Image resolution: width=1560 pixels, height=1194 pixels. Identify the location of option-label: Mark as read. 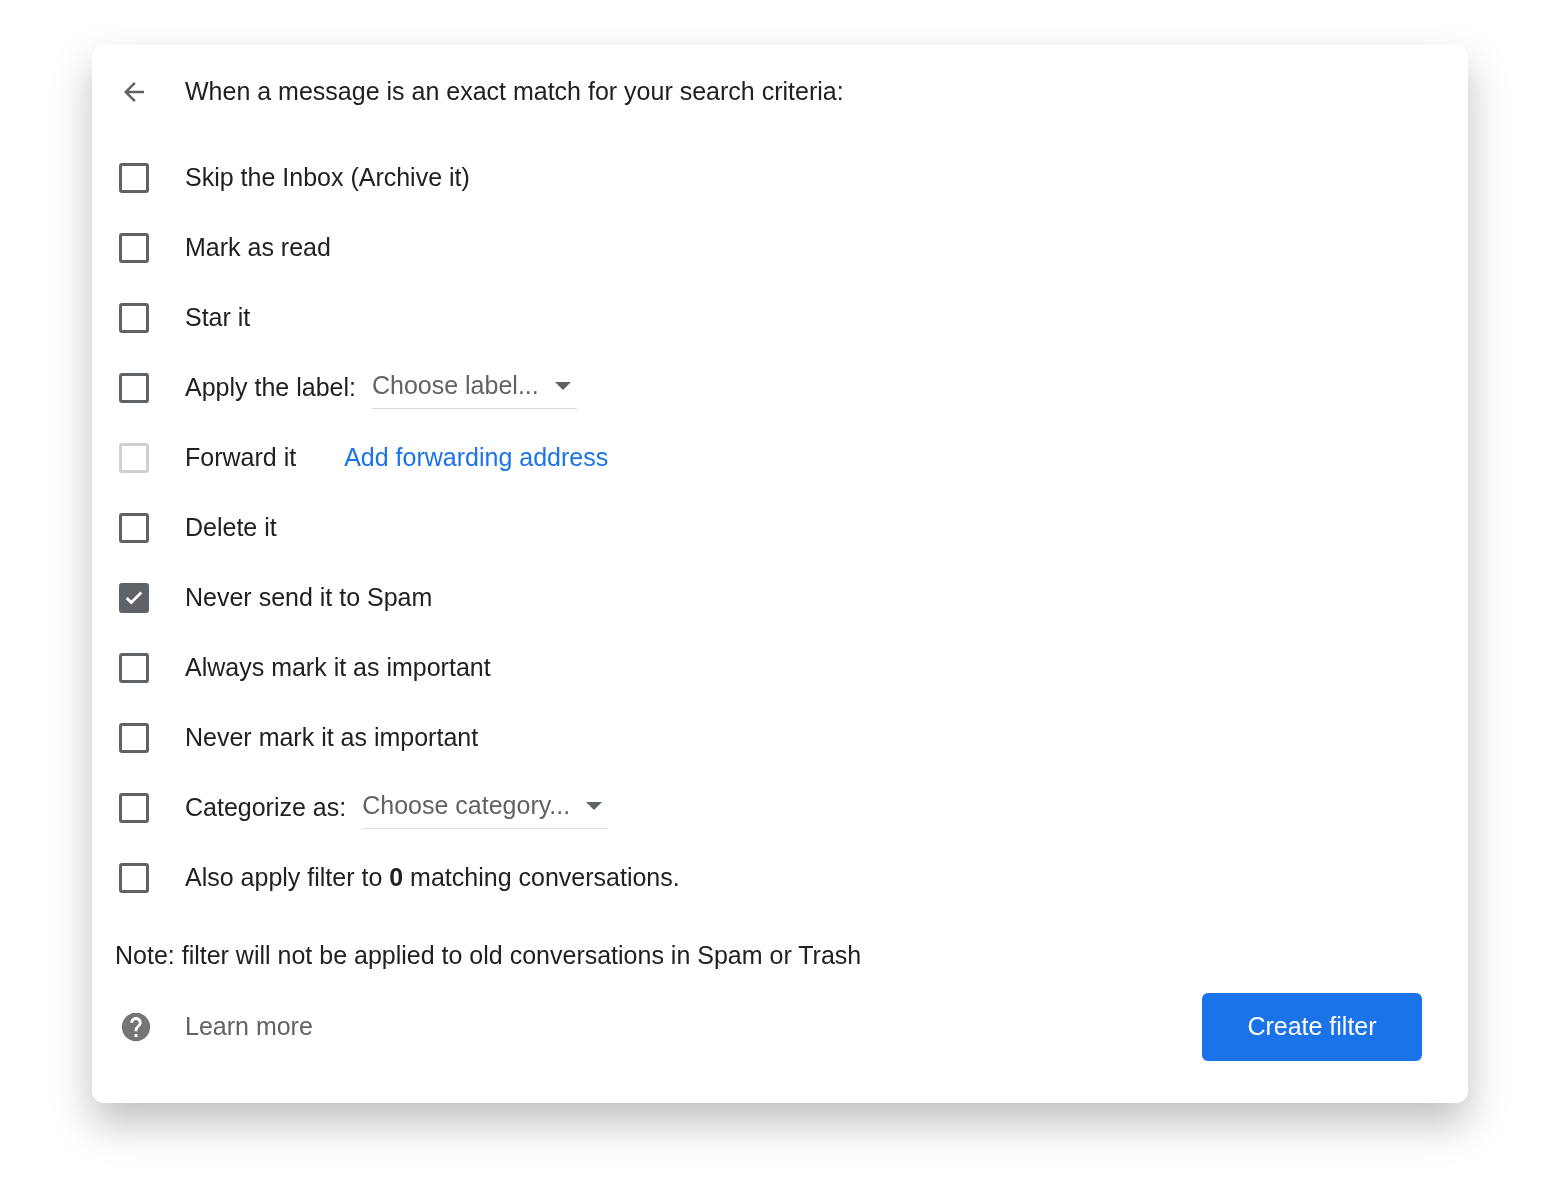
(258, 248).